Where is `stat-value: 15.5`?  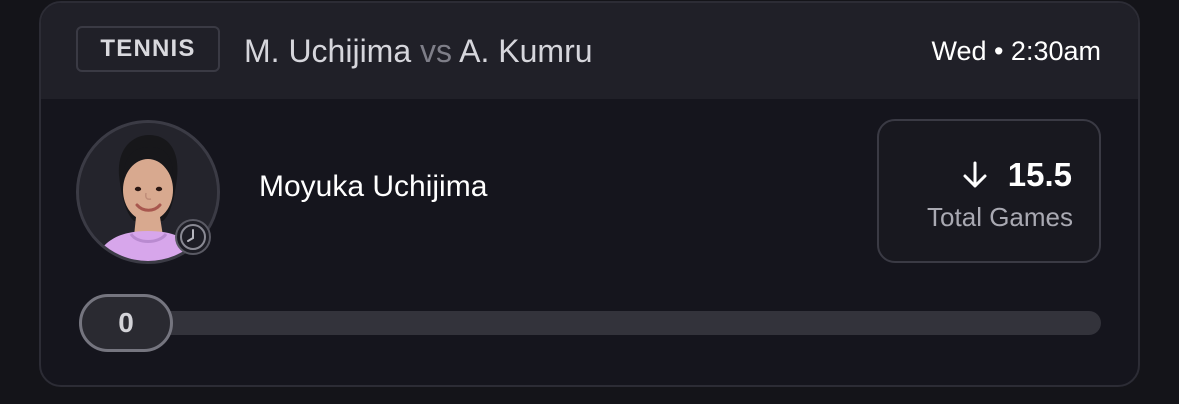 stat-value: 15.5 is located at coordinates (1039, 174).